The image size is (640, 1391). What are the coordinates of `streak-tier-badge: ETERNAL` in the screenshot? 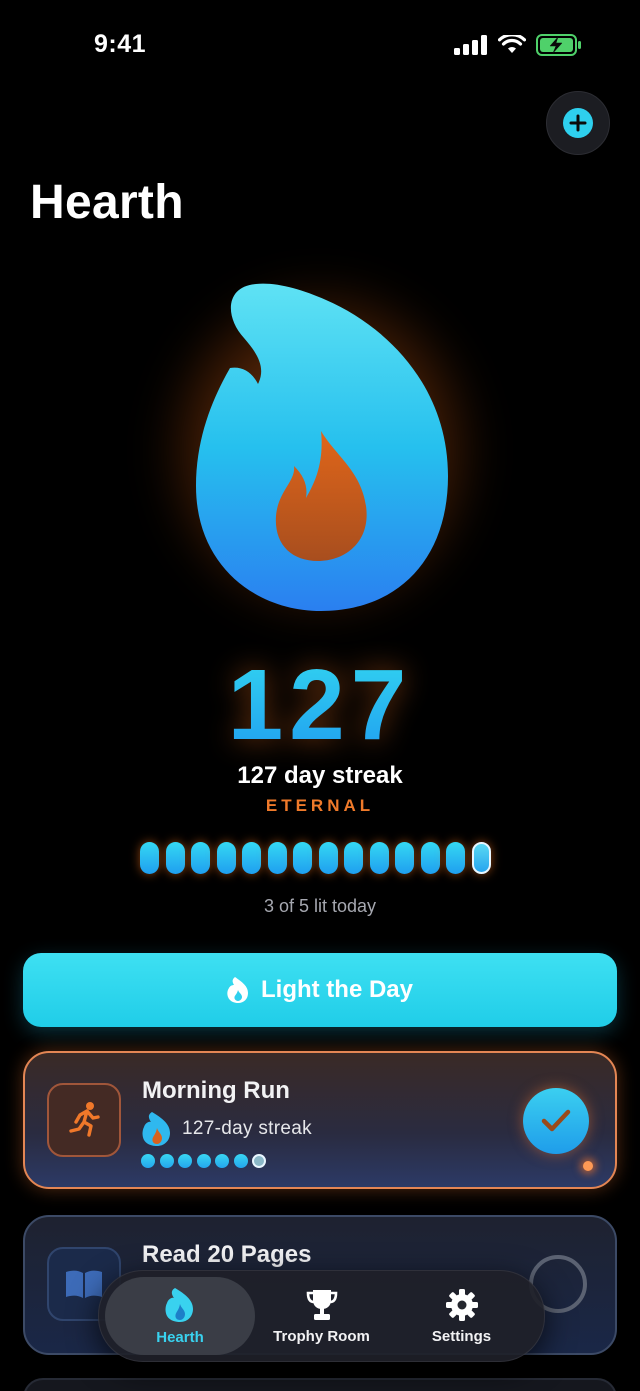 It's located at (320, 805).